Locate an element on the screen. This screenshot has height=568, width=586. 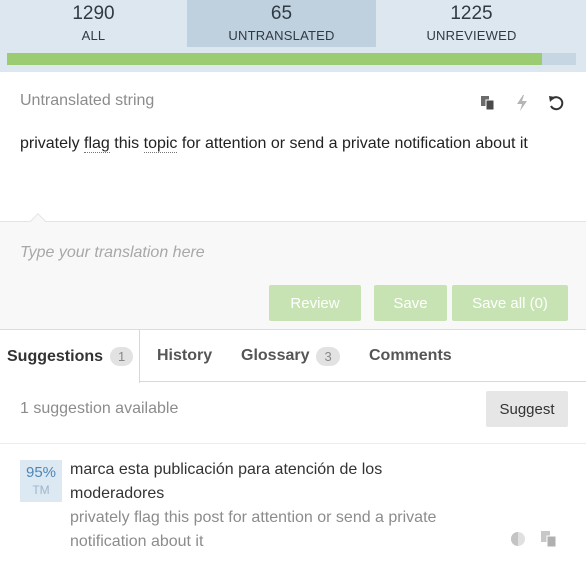
diff-toggle-icon is located at coordinates (518, 541).